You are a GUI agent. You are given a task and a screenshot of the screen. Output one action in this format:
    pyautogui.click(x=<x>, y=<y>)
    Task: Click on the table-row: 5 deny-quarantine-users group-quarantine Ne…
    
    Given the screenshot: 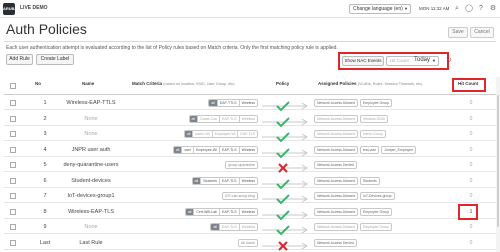 What is the action you would take?
    pyautogui.click(x=250, y=165)
    